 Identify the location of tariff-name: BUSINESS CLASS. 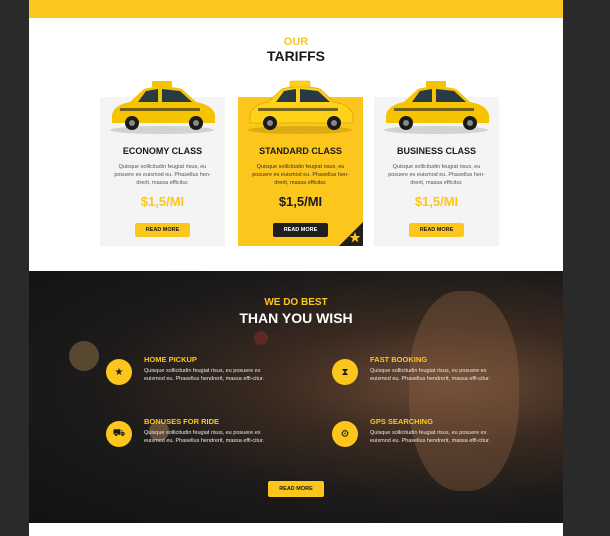
(436, 151).